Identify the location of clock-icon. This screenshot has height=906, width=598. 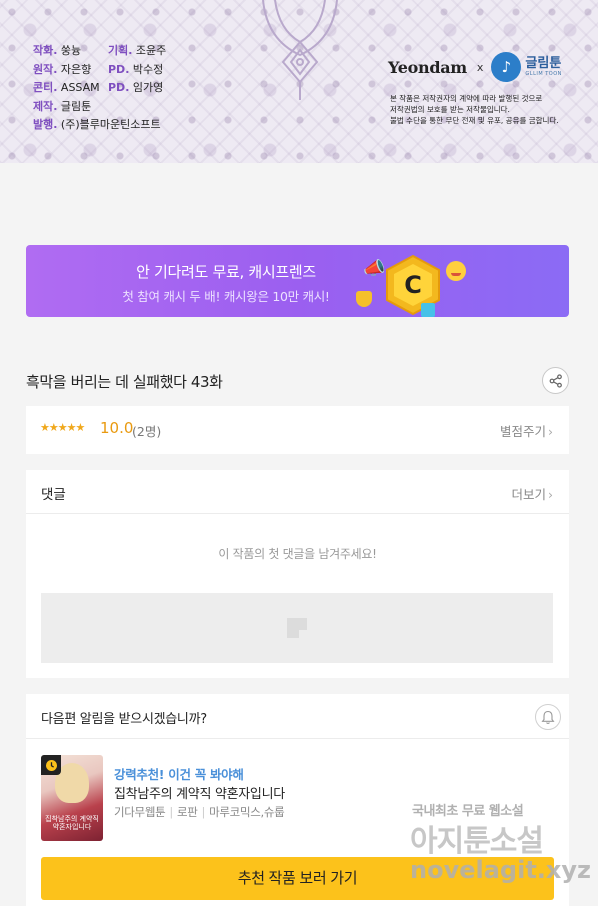
(51, 765).